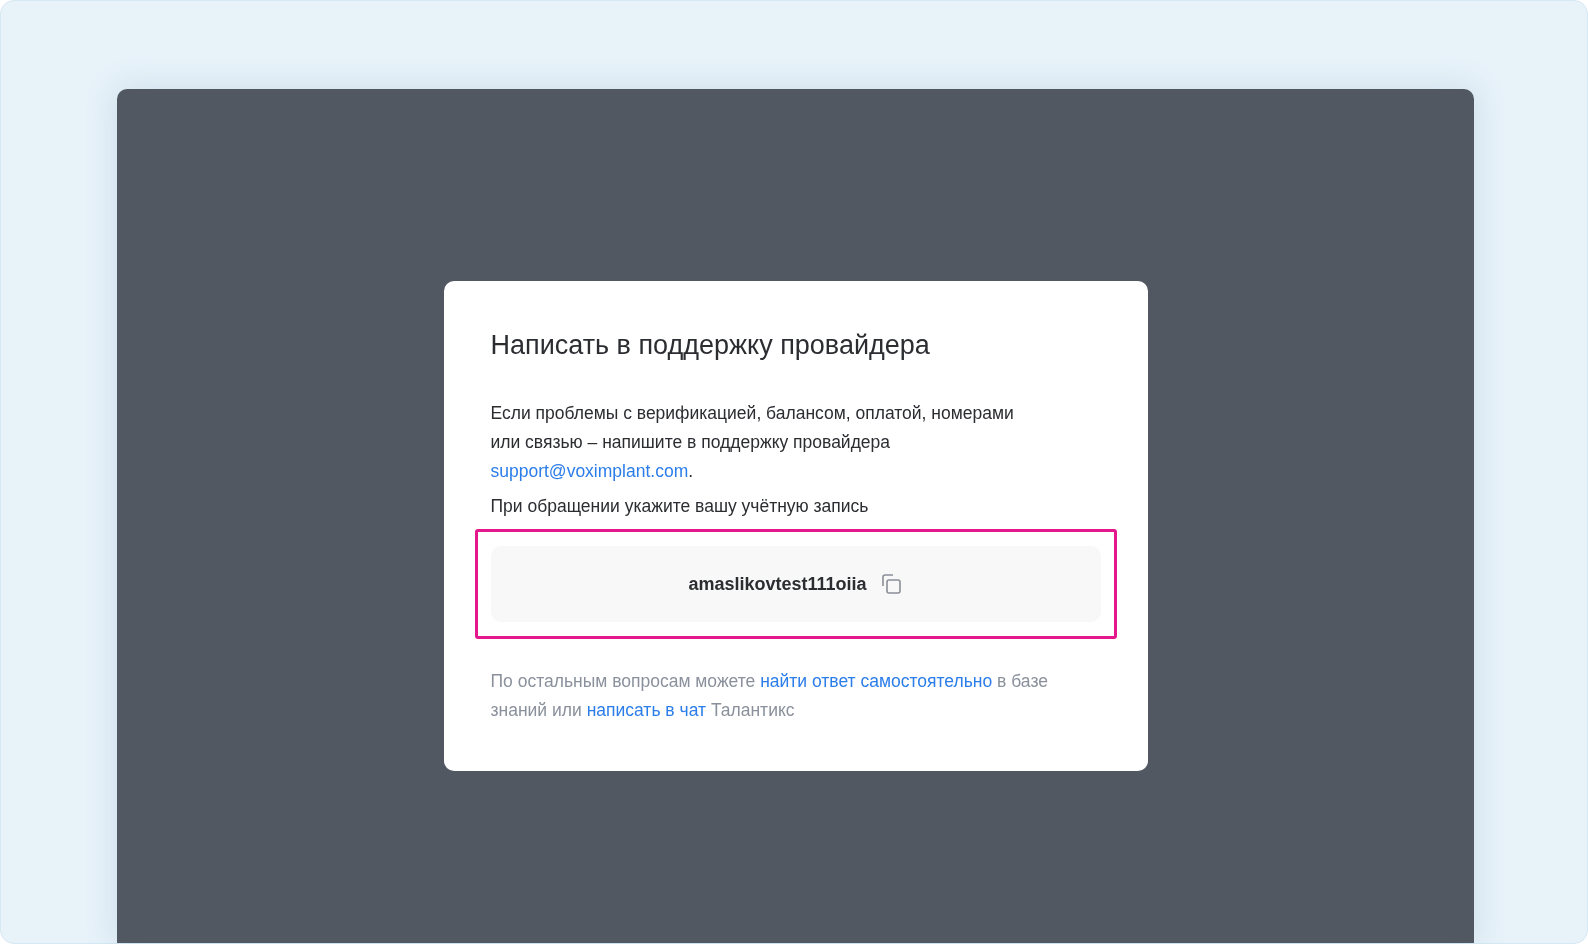  What do you see at coordinates (710, 345) in the screenshot?
I see `dialog-title: Написать в поддержку провайдера` at bounding box center [710, 345].